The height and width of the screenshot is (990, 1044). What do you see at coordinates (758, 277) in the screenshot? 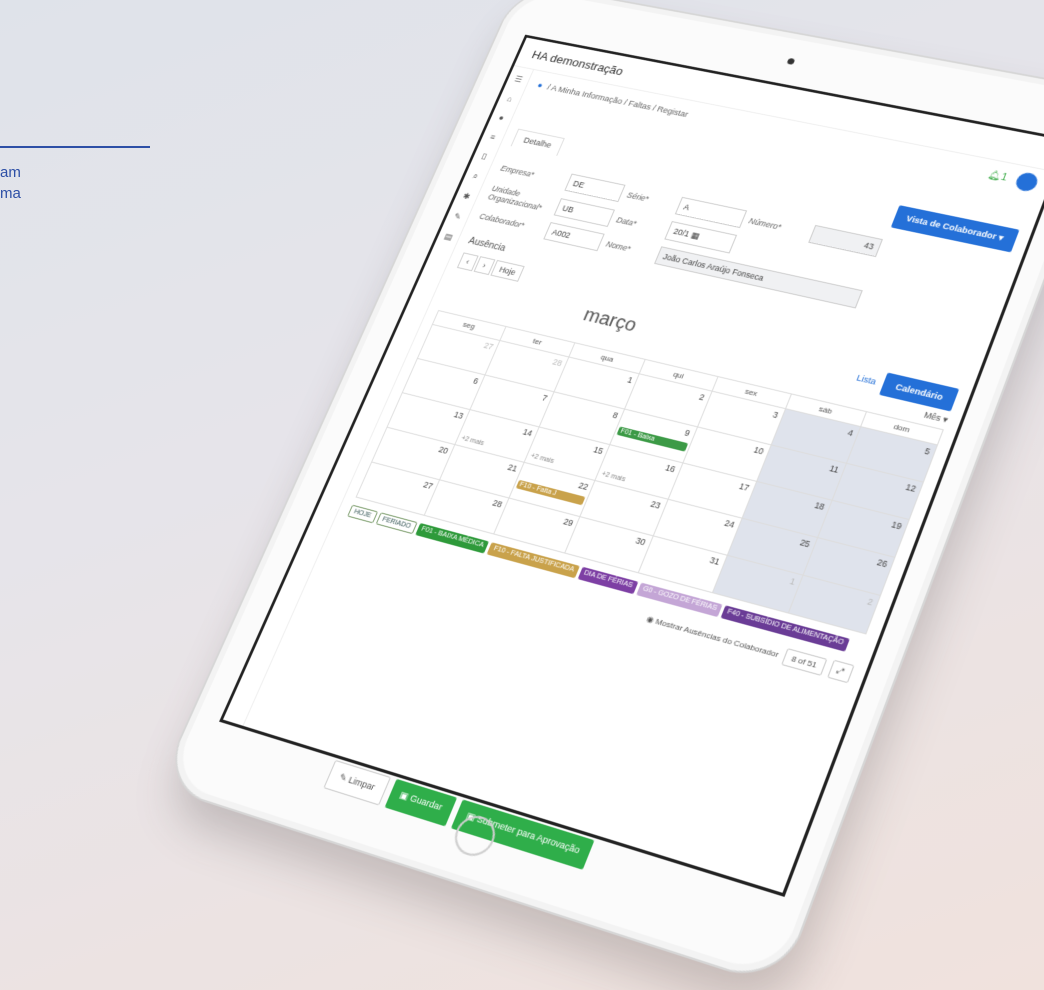
I see `nome-field: João Carlos Araújo Fonseca` at bounding box center [758, 277].